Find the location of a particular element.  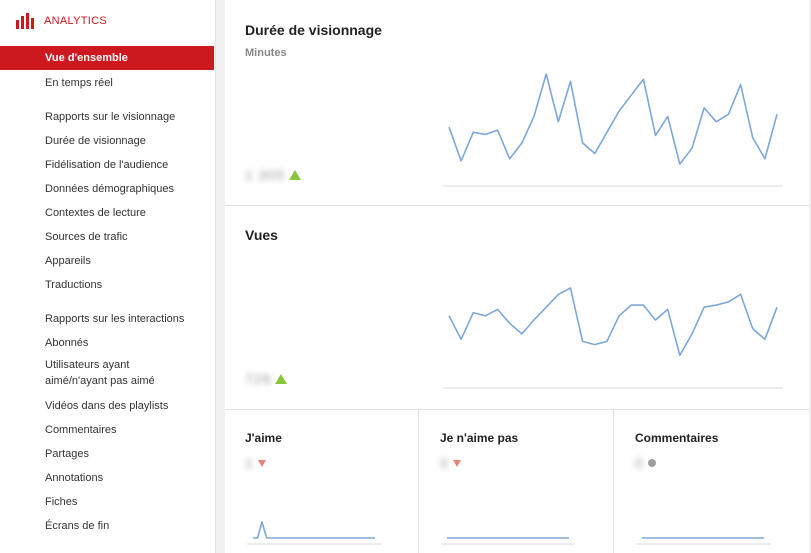

sidebar-item-end-screens: Écrans de fin is located at coordinates (107, 526).